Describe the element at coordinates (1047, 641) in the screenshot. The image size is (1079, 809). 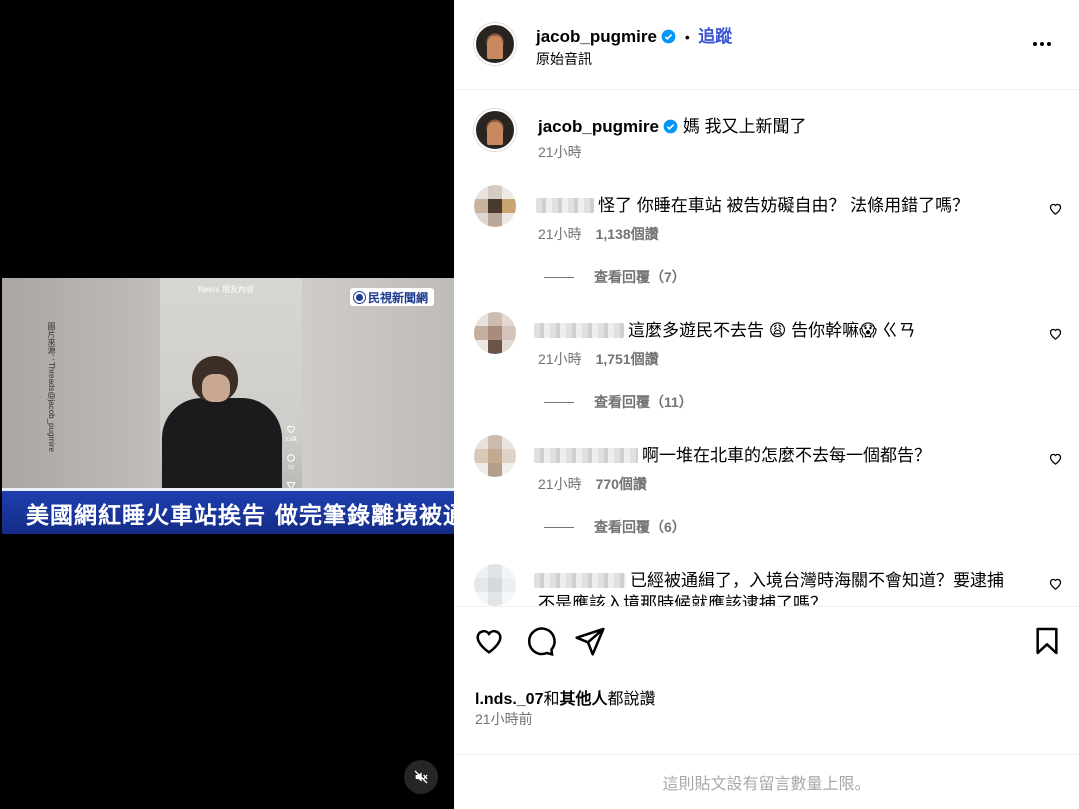
I see `bookmark-icon` at that location.